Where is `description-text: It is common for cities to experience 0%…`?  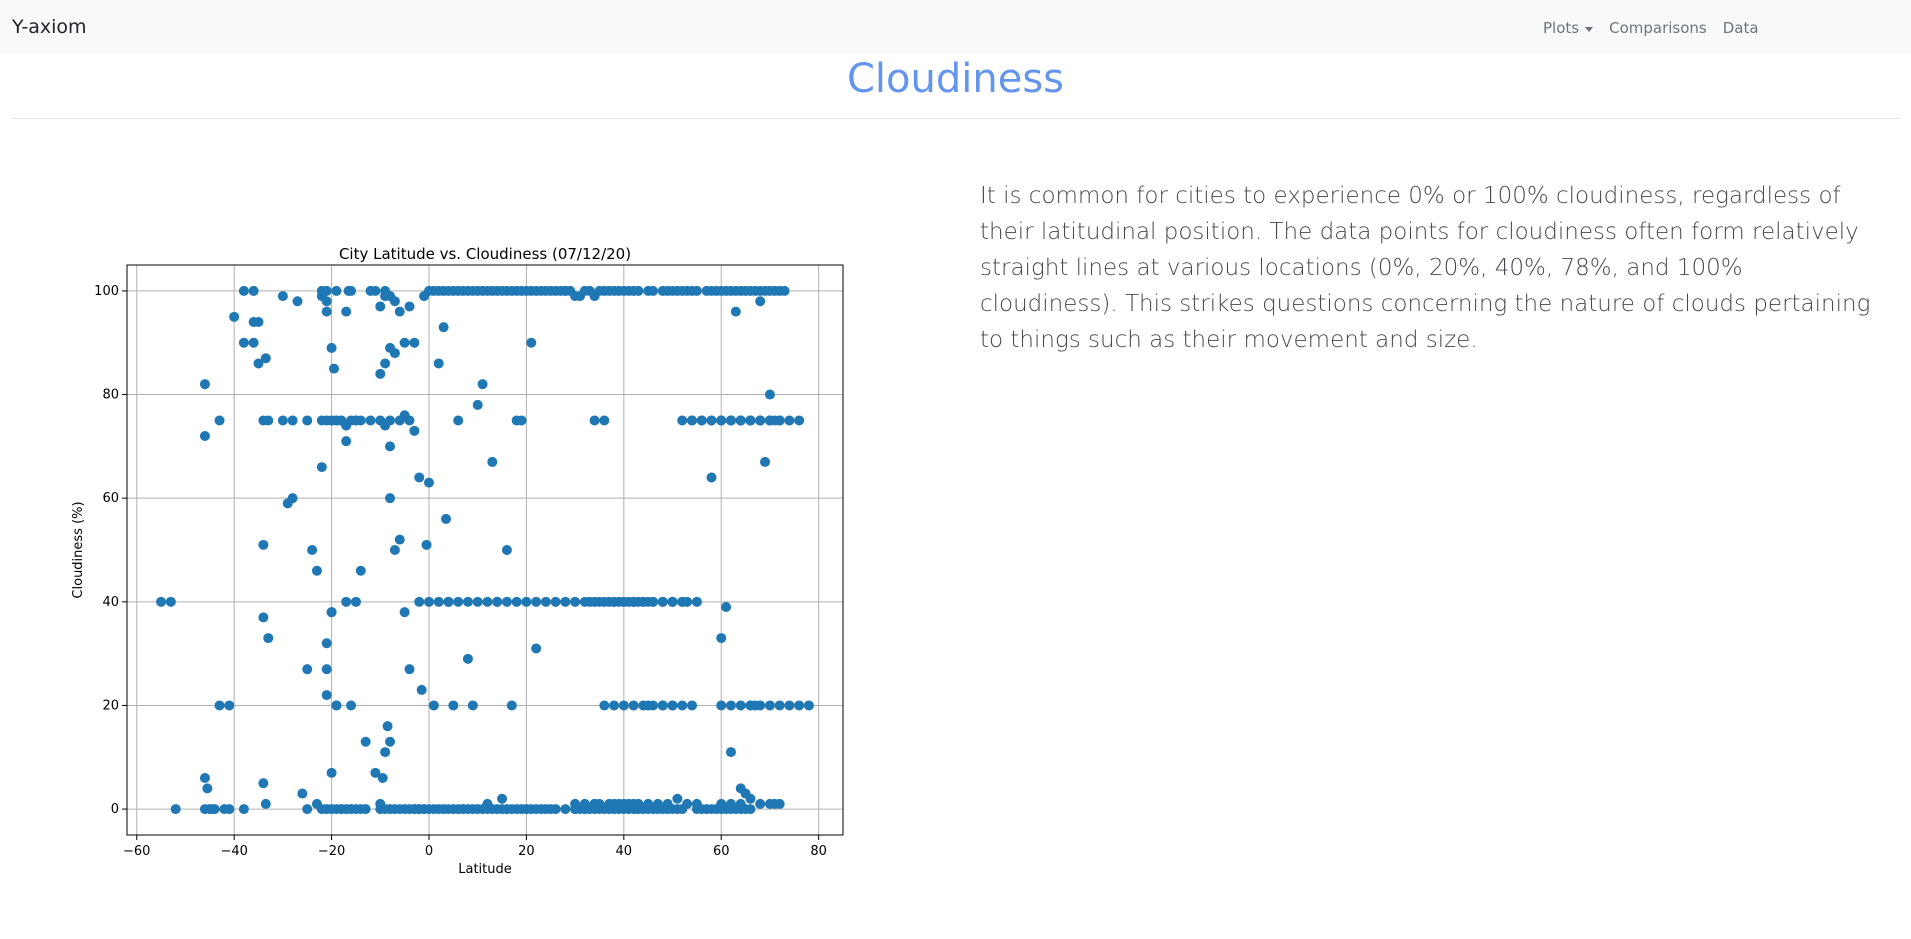
description-text: It is common for cities to experience 0%… is located at coordinates (1425, 268).